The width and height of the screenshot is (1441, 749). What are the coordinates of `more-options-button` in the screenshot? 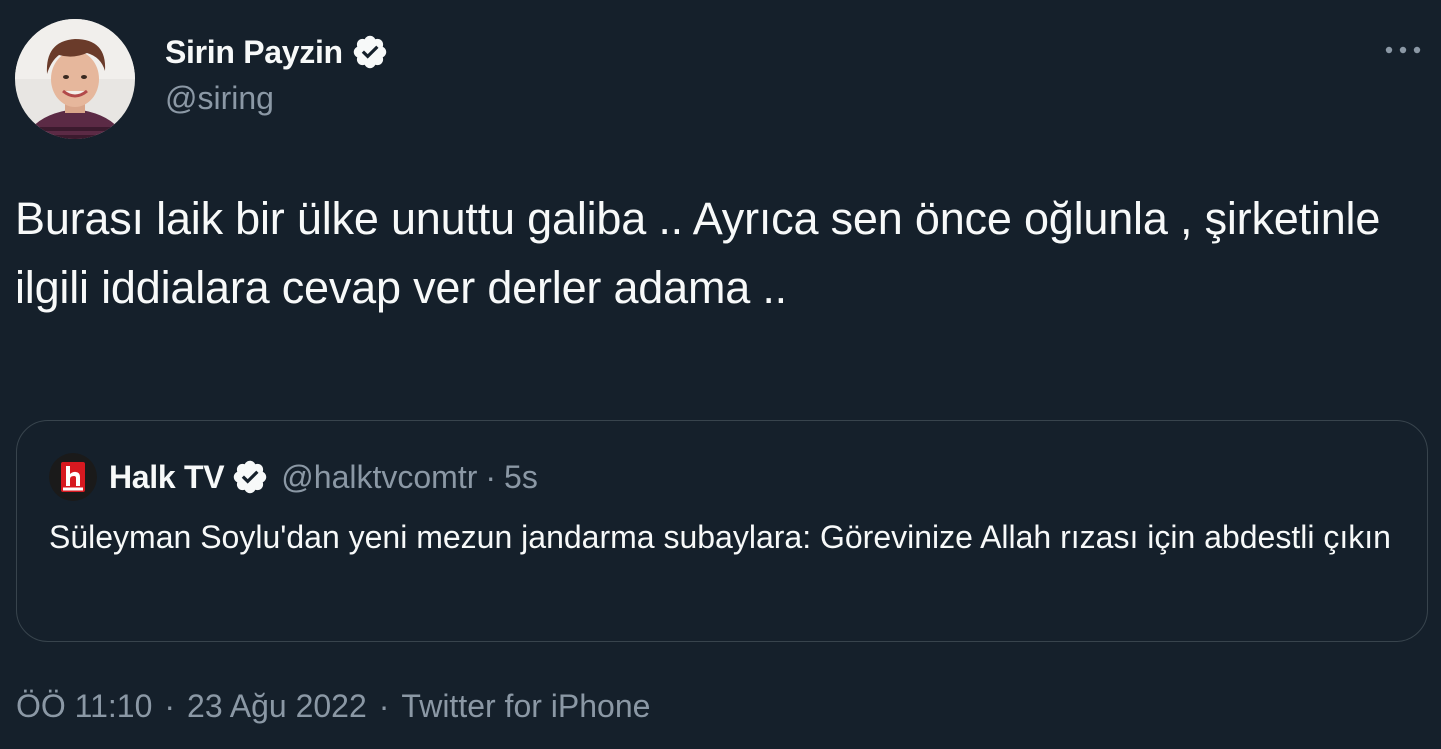 It's located at (1403, 50).